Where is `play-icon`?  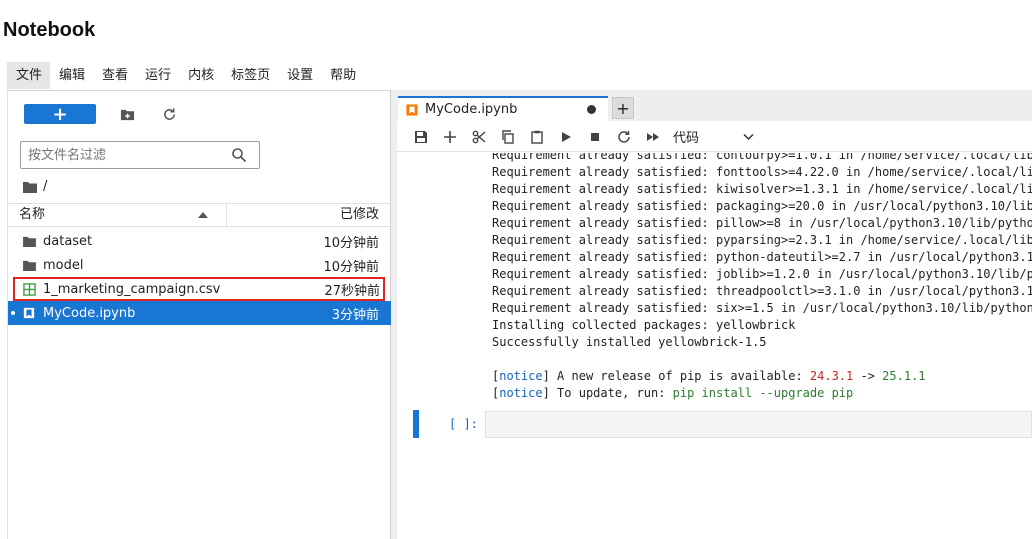 play-icon is located at coordinates (566, 136).